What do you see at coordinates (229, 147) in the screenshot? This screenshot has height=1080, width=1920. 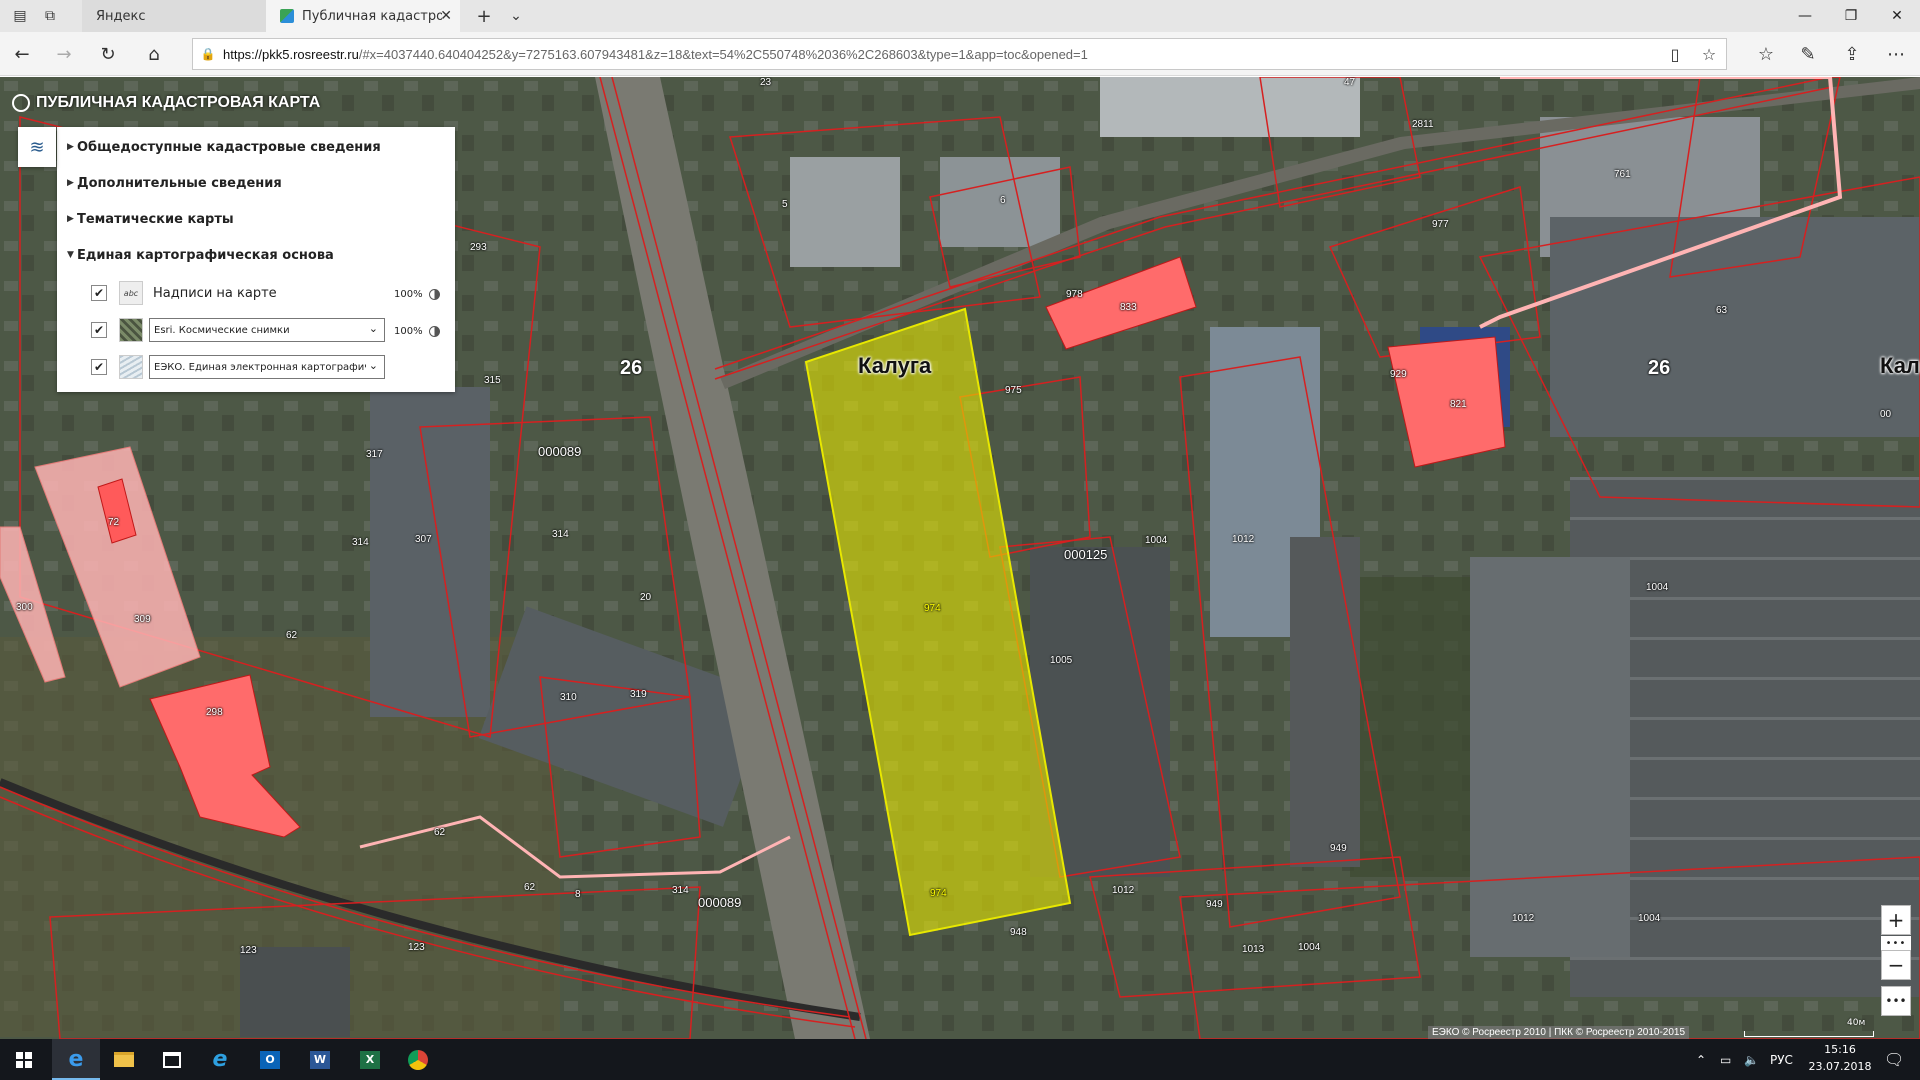 I see `section-label: Общедоступные кадастровые сведения` at bounding box center [229, 147].